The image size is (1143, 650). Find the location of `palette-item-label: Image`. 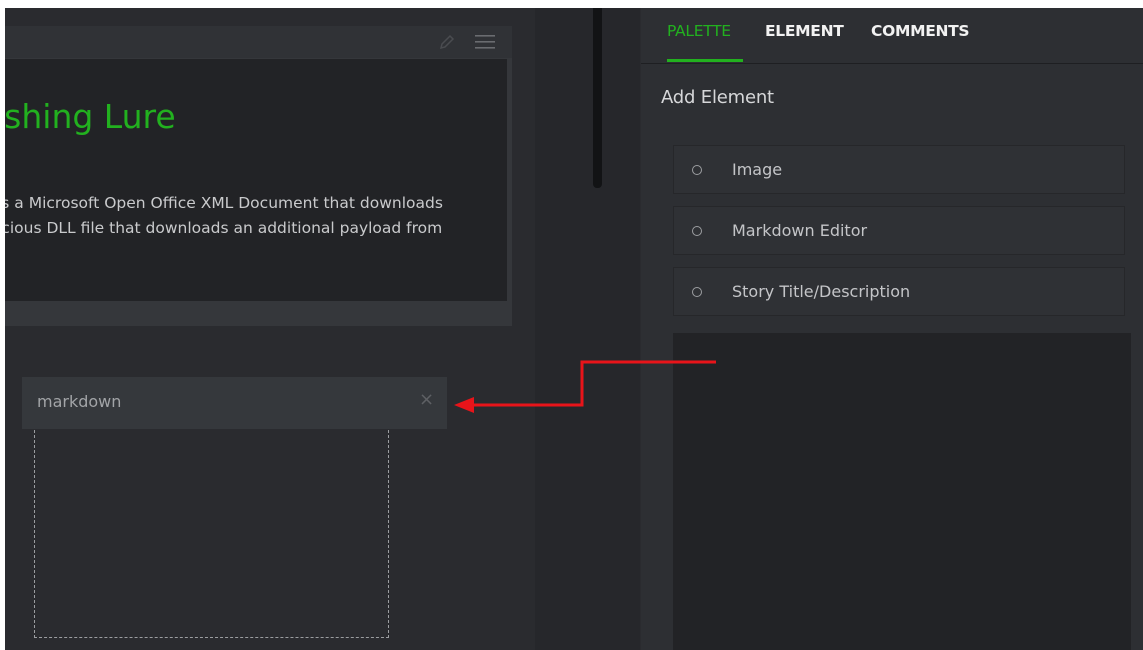

palette-item-label: Image is located at coordinates (757, 169).